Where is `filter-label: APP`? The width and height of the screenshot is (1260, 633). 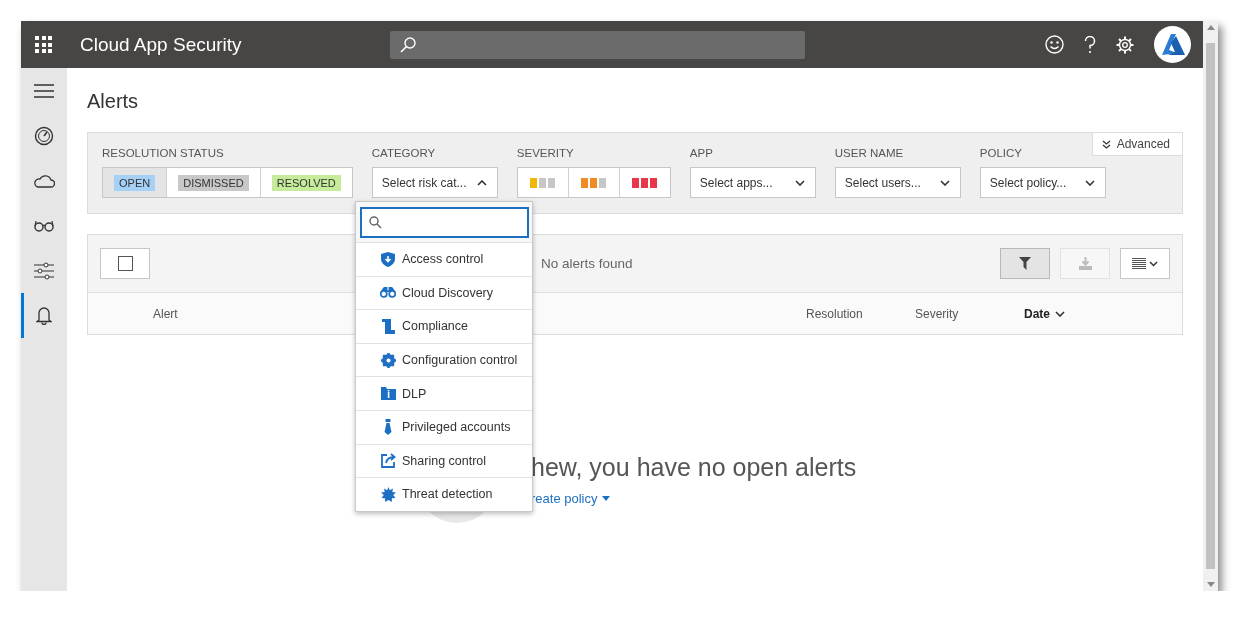
filter-label: APP is located at coordinates (701, 153).